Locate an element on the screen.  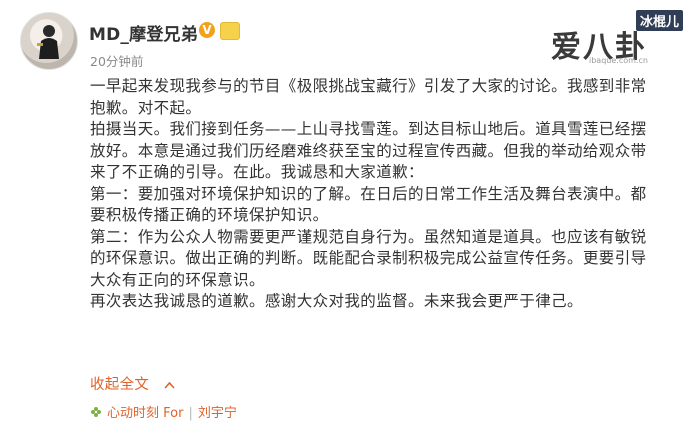
source-name-link: 刘宇宁 is located at coordinates (217, 413).